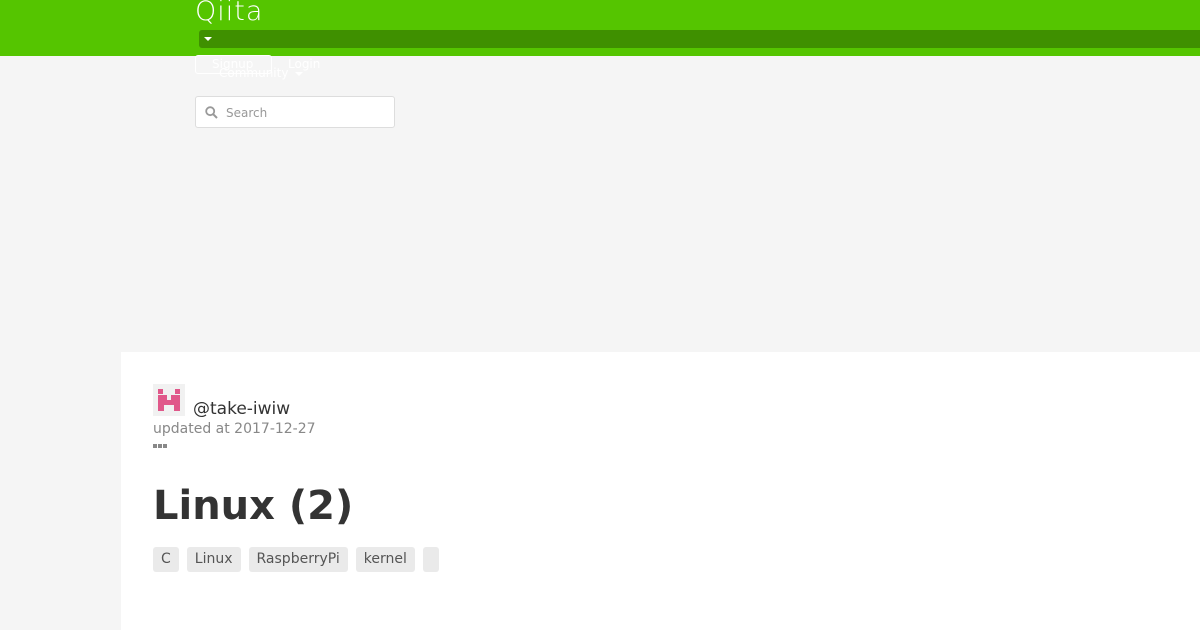 The height and width of the screenshot is (630, 1200). I want to click on community-menu: Community, so click(253, 73).